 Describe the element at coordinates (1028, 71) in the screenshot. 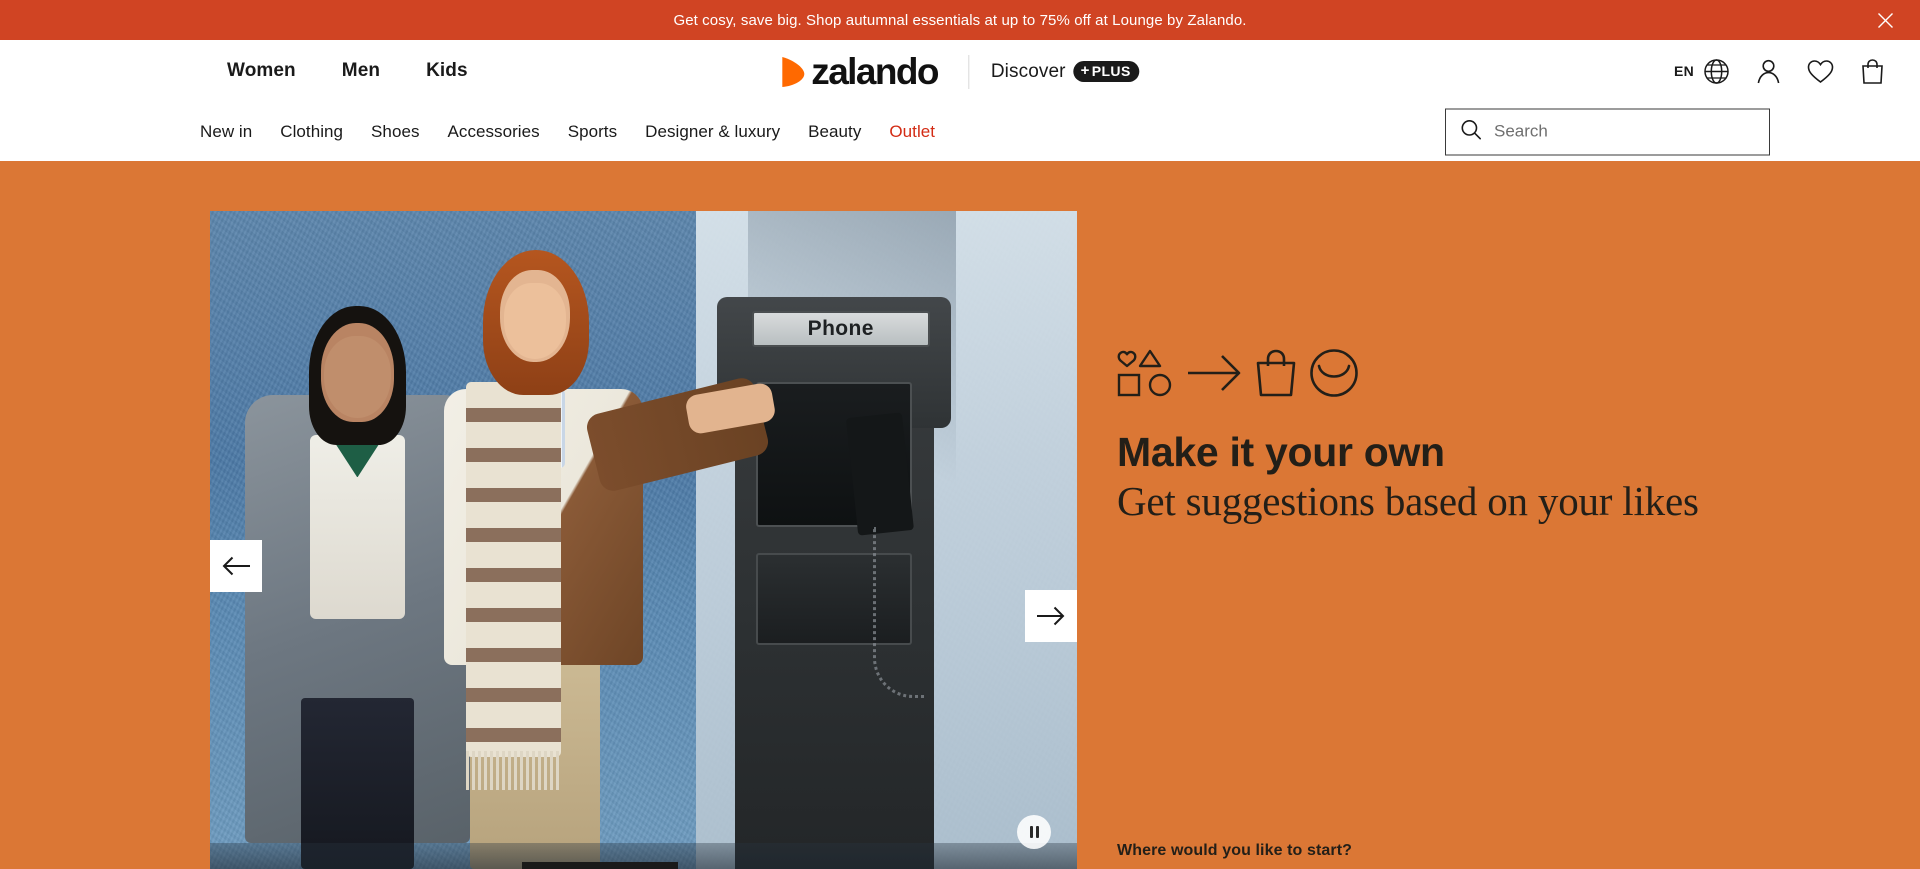

I see `discover-label: Discover` at that location.